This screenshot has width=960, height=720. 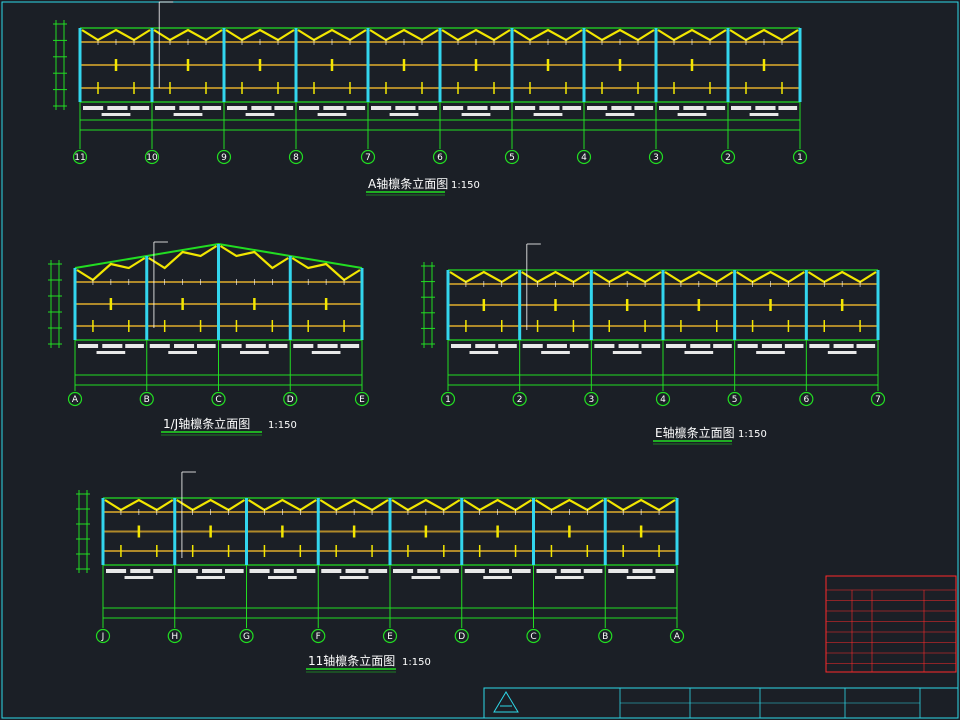 What do you see at coordinates (677, 637) in the screenshot?
I see `axis-label: A` at bounding box center [677, 637].